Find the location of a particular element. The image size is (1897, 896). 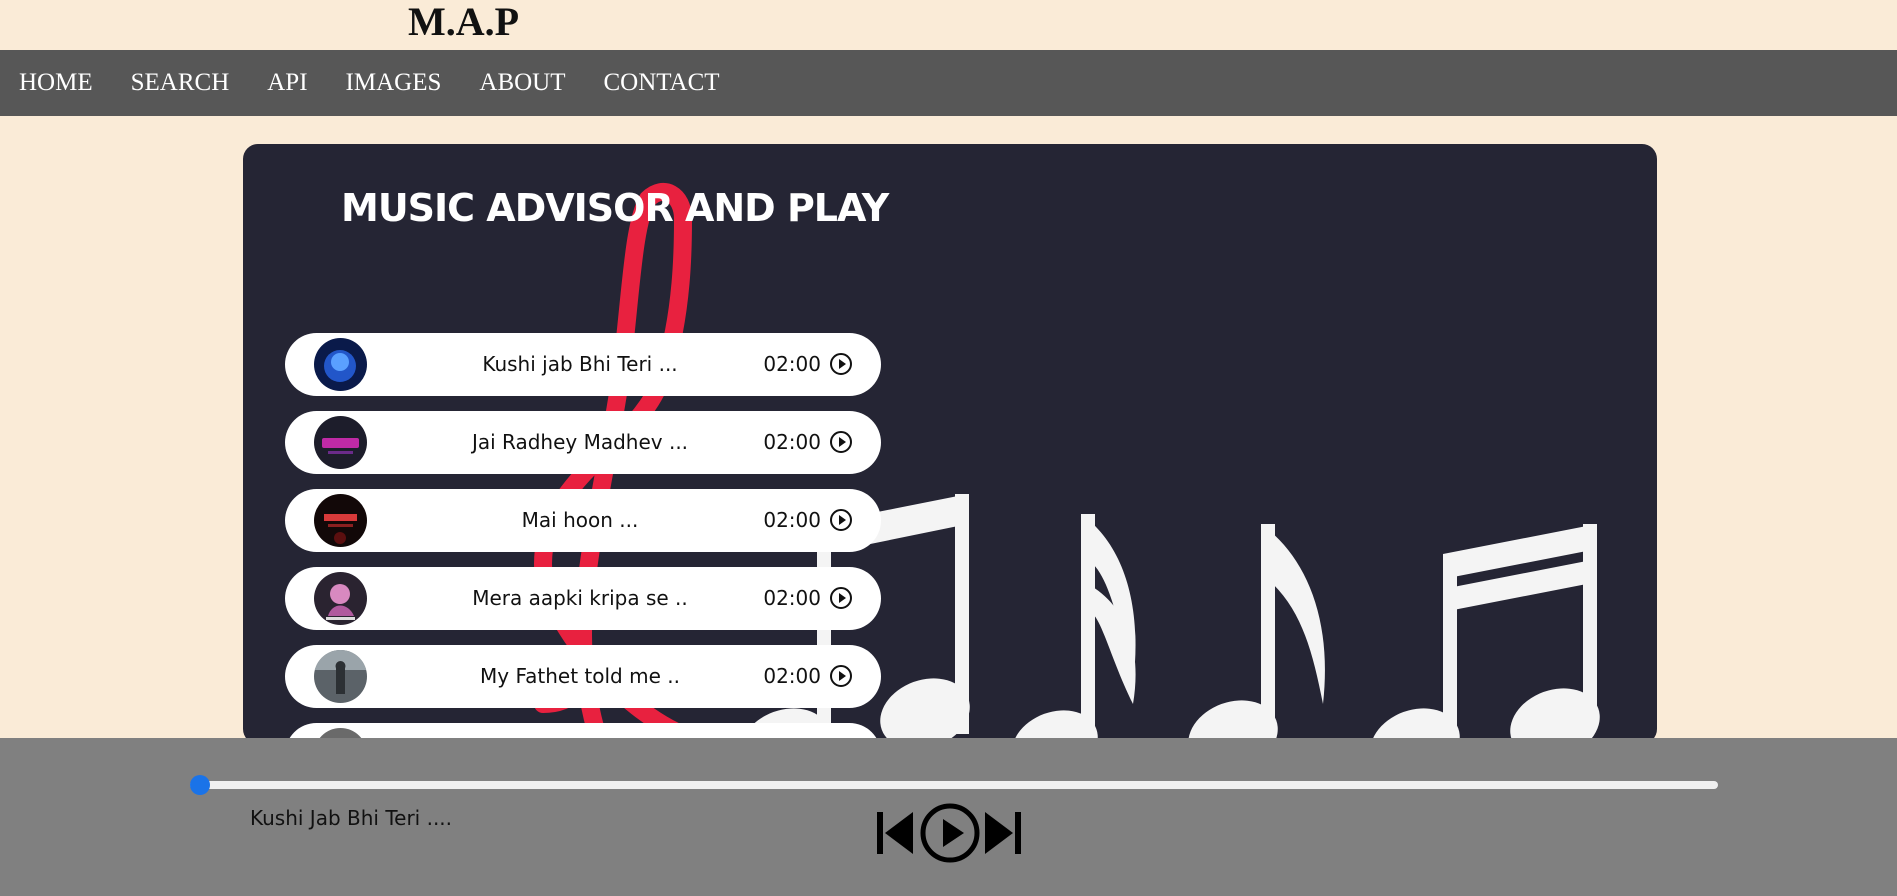

play-button-icon is located at coordinates (950, 833).